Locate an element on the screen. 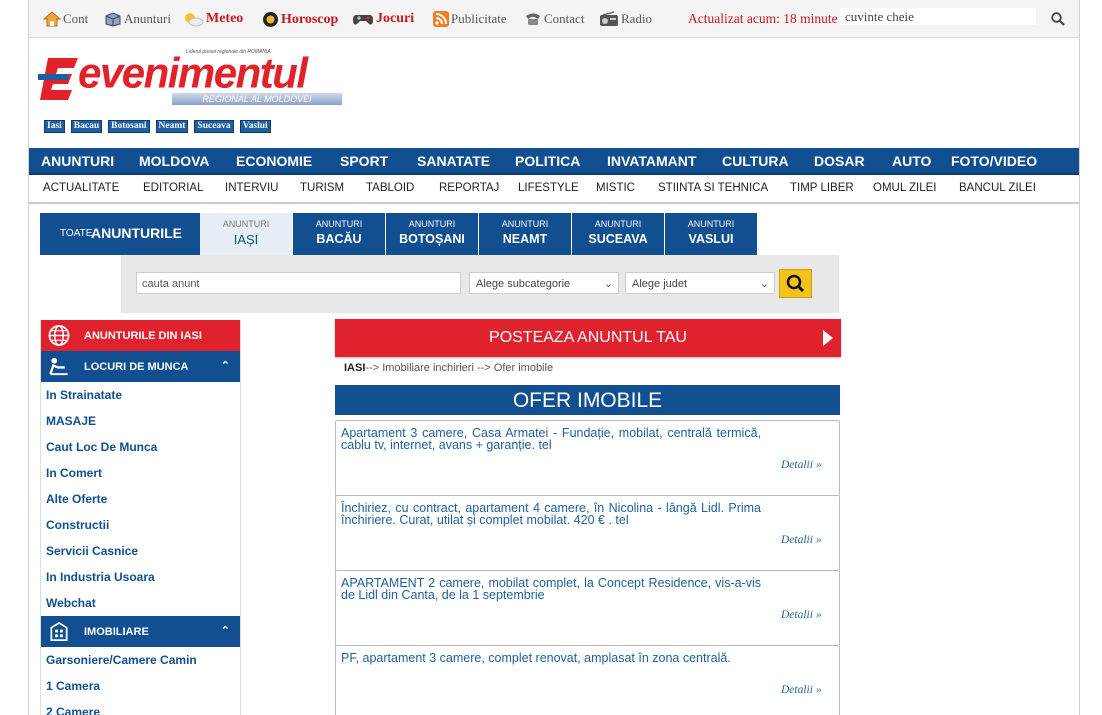  sidebar-item-2-camere: 2 Camere is located at coordinates (140, 707).